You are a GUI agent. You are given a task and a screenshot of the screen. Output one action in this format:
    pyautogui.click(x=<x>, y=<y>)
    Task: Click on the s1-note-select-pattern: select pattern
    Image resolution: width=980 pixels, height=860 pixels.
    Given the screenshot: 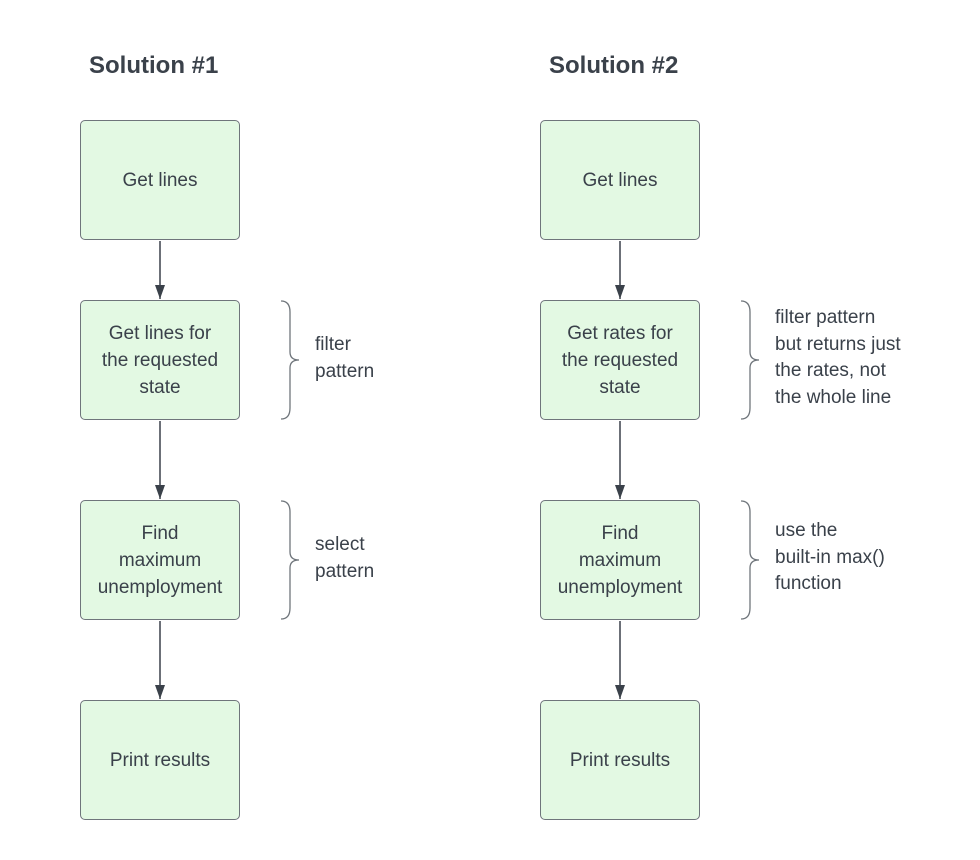 What is the action you would take?
    pyautogui.click(x=345, y=558)
    